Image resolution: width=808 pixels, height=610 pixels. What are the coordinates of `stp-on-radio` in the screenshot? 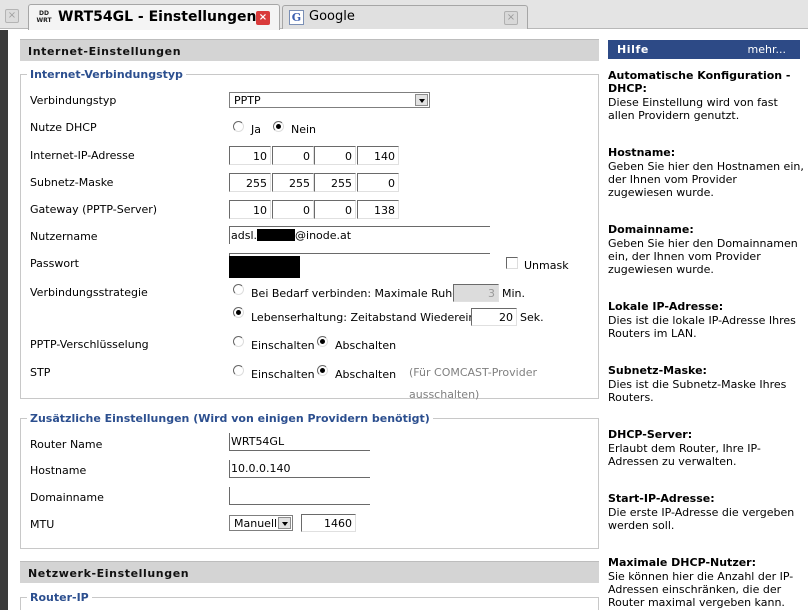 It's located at (238, 370).